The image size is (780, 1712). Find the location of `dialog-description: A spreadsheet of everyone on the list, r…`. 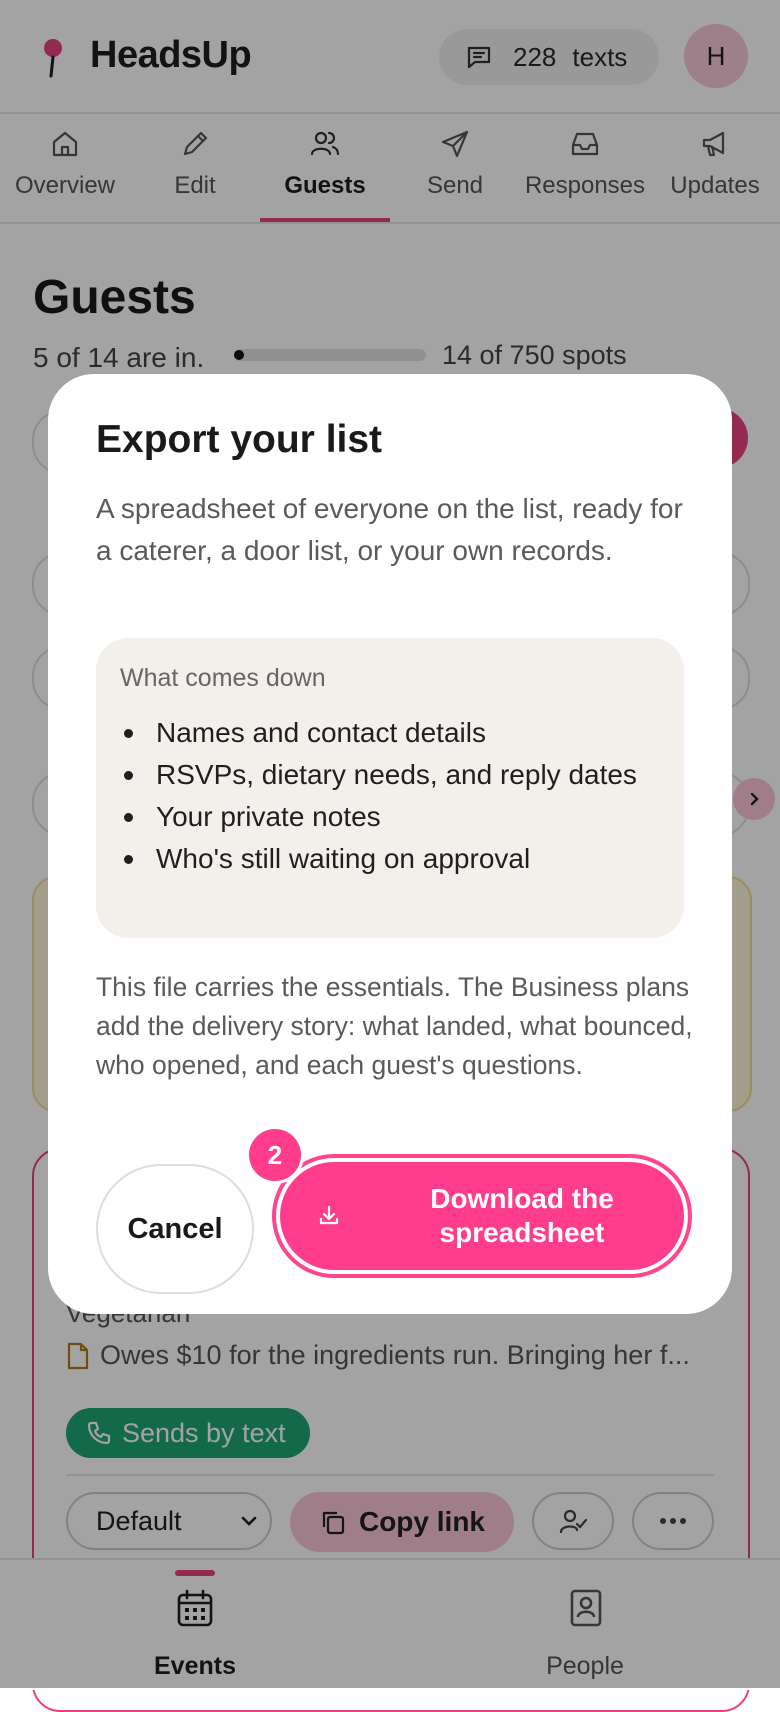

dialog-description: A spreadsheet of everyone on the list, r… is located at coordinates (389, 529).